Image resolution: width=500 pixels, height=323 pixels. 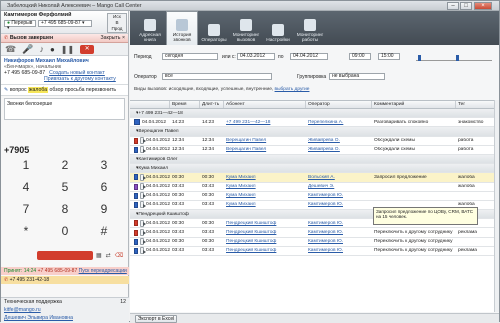 I want to click on group-row: ▾ Кантимиров Олег, so click(x=314, y=159).